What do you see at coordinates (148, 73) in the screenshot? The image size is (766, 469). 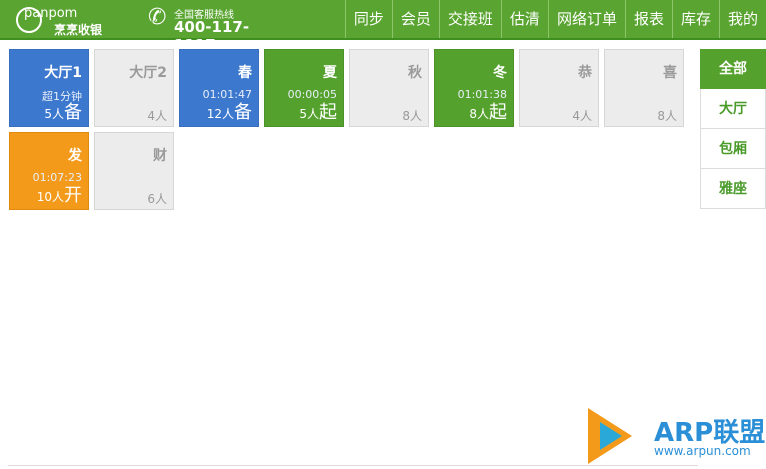 I see `table-name: 大厅2` at bounding box center [148, 73].